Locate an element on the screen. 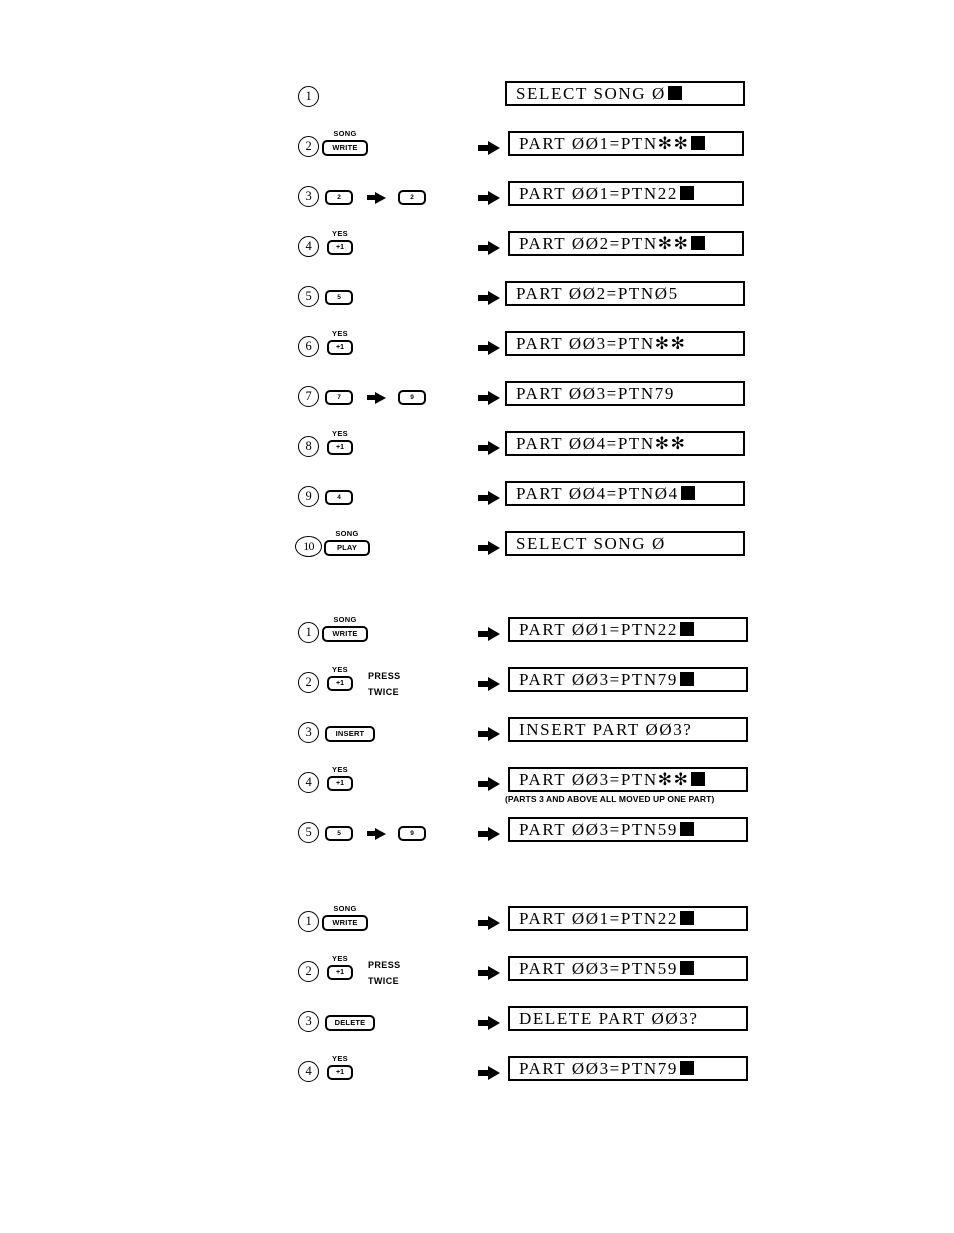 This screenshot has height=1233, width=954. procedure-step-row: 10 SONG PLAY SELECT SONG Ø is located at coordinates (477, 546).